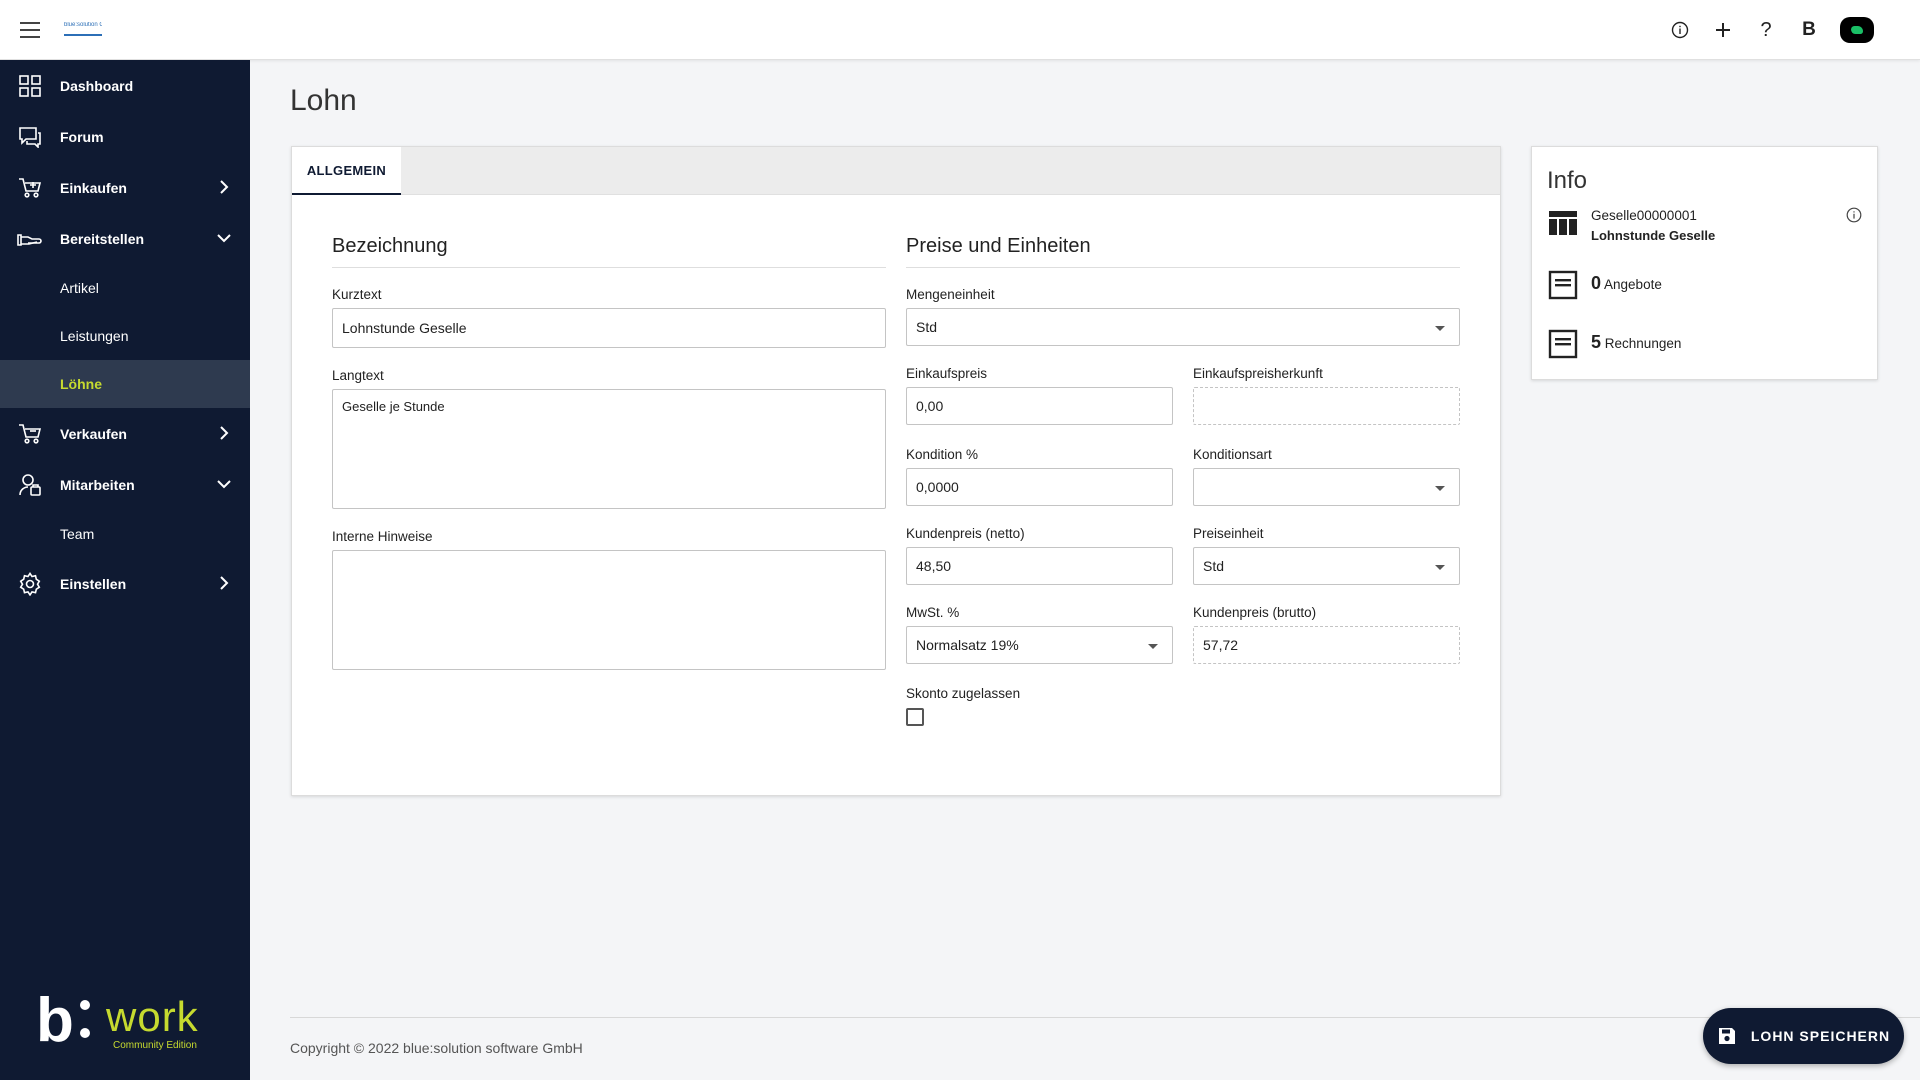  Describe the element at coordinates (1232, 454) in the screenshot. I see `konditionsart-label: Konditionsart` at that location.